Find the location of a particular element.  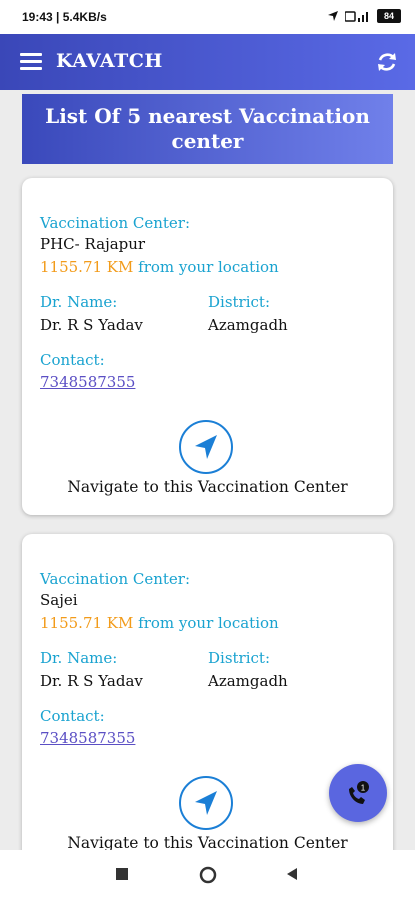

page-title-banner: List Of 5 nearest Vaccination center is located at coordinates (207, 129).